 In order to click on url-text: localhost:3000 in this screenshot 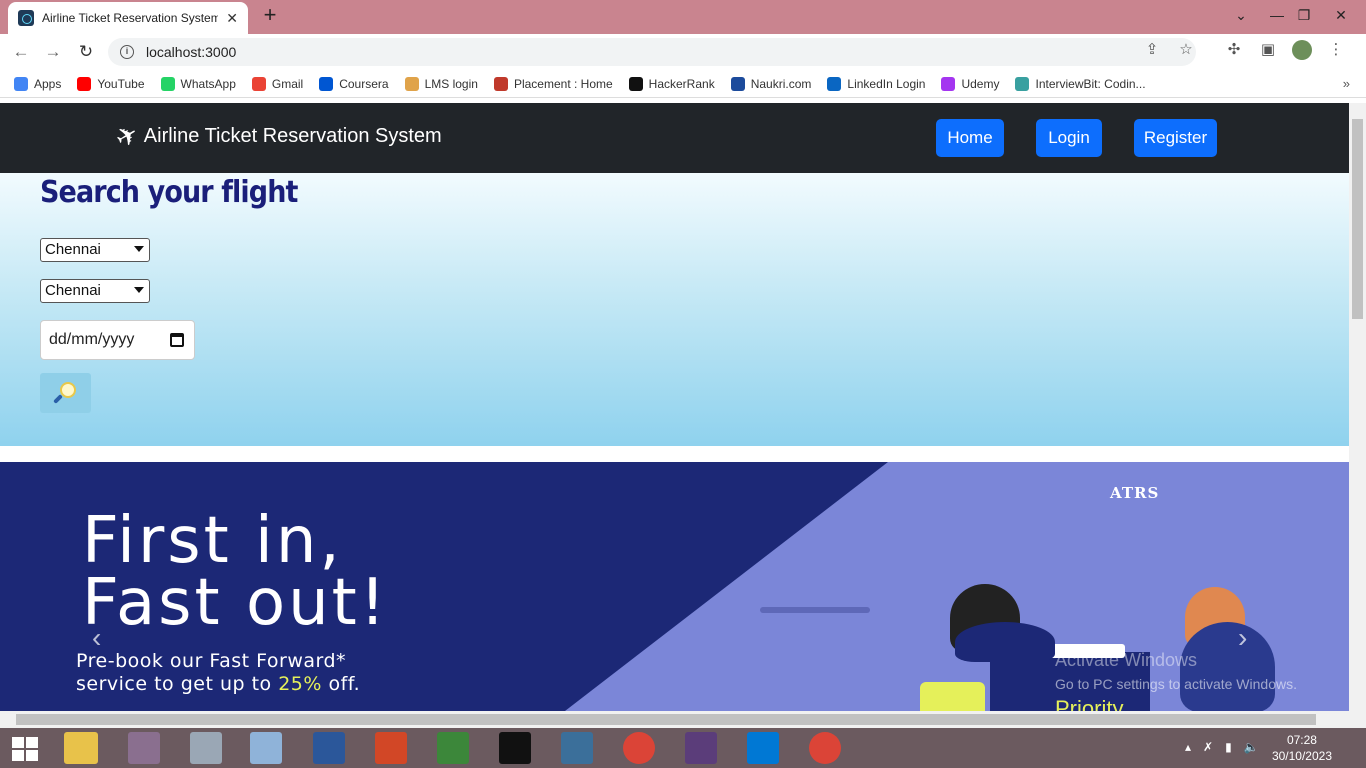, I will do `click(191, 52)`.